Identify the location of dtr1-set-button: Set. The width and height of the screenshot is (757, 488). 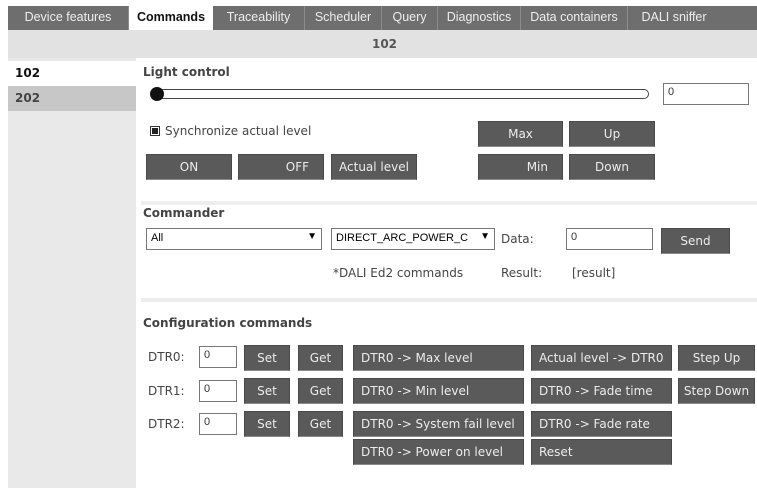
(267, 391).